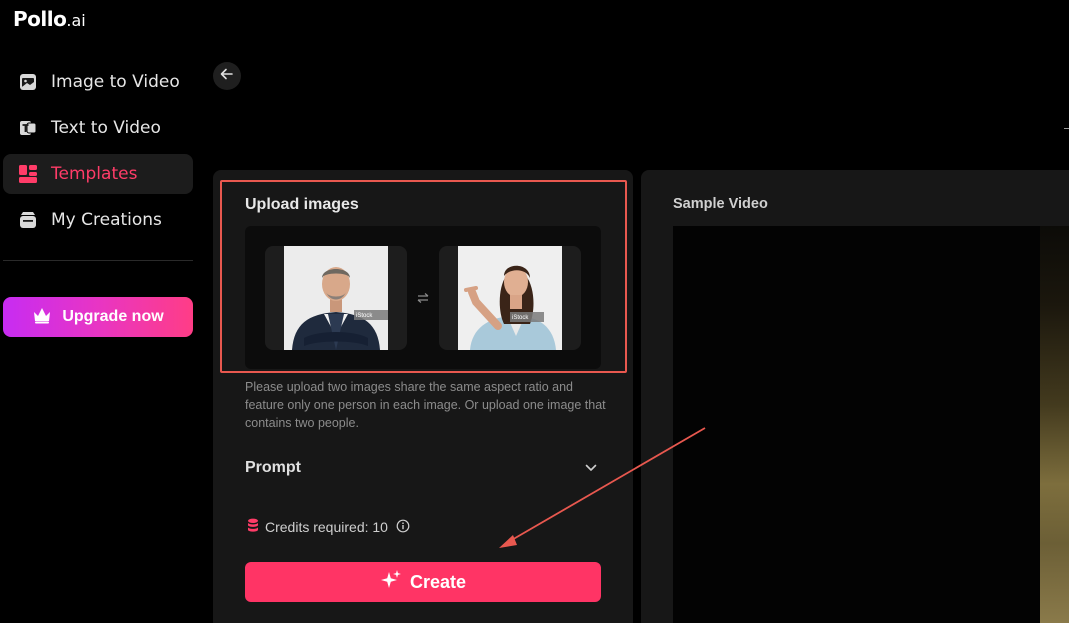 This screenshot has height=623, width=1069. I want to click on video-frame-content, so click(1054, 424).